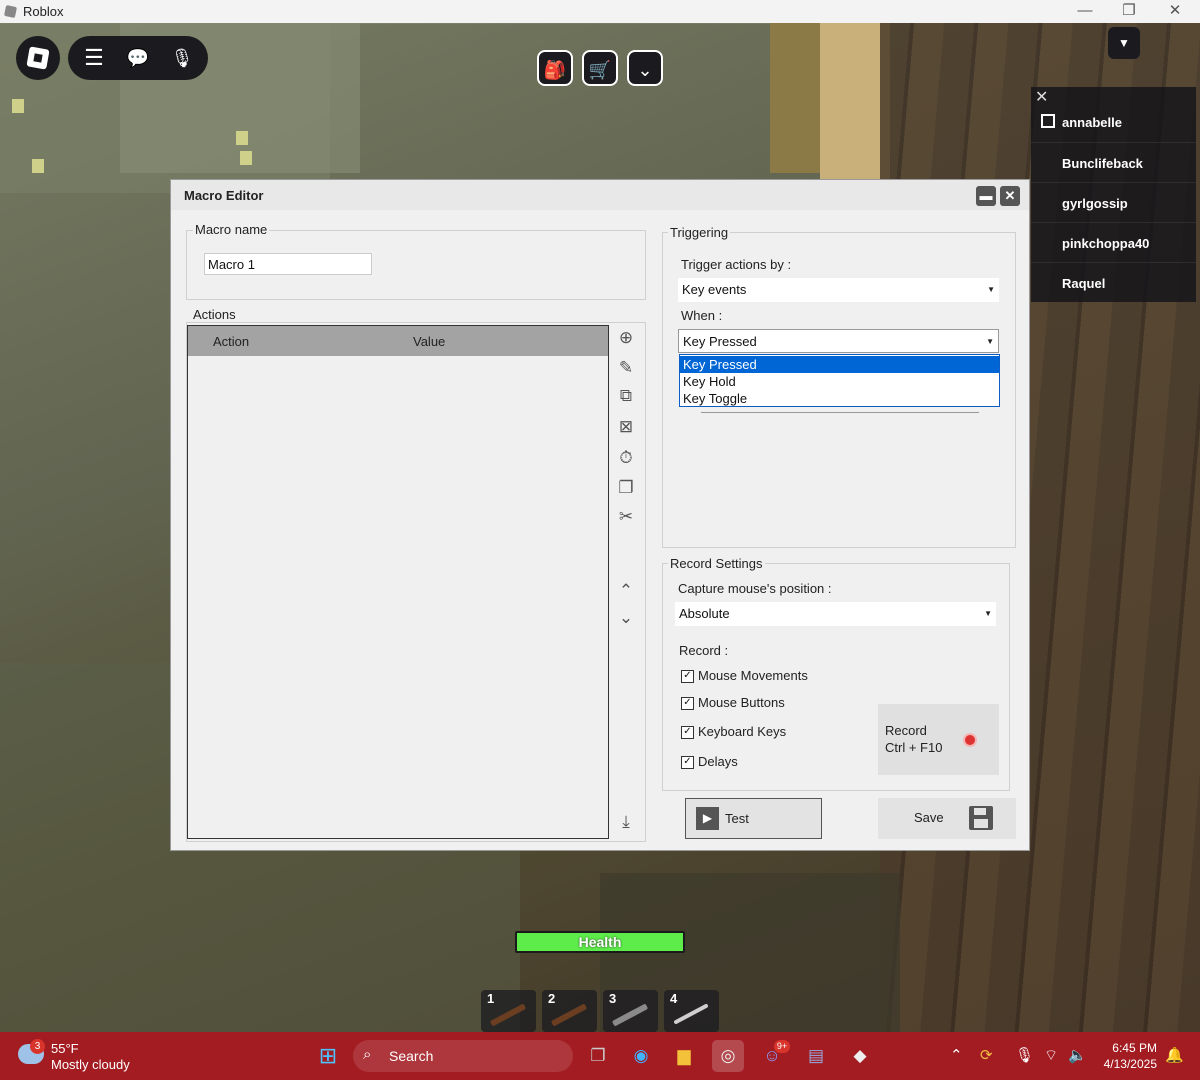  What do you see at coordinates (630, 1015) in the screenshot?
I see `shotgun-icon` at bounding box center [630, 1015].